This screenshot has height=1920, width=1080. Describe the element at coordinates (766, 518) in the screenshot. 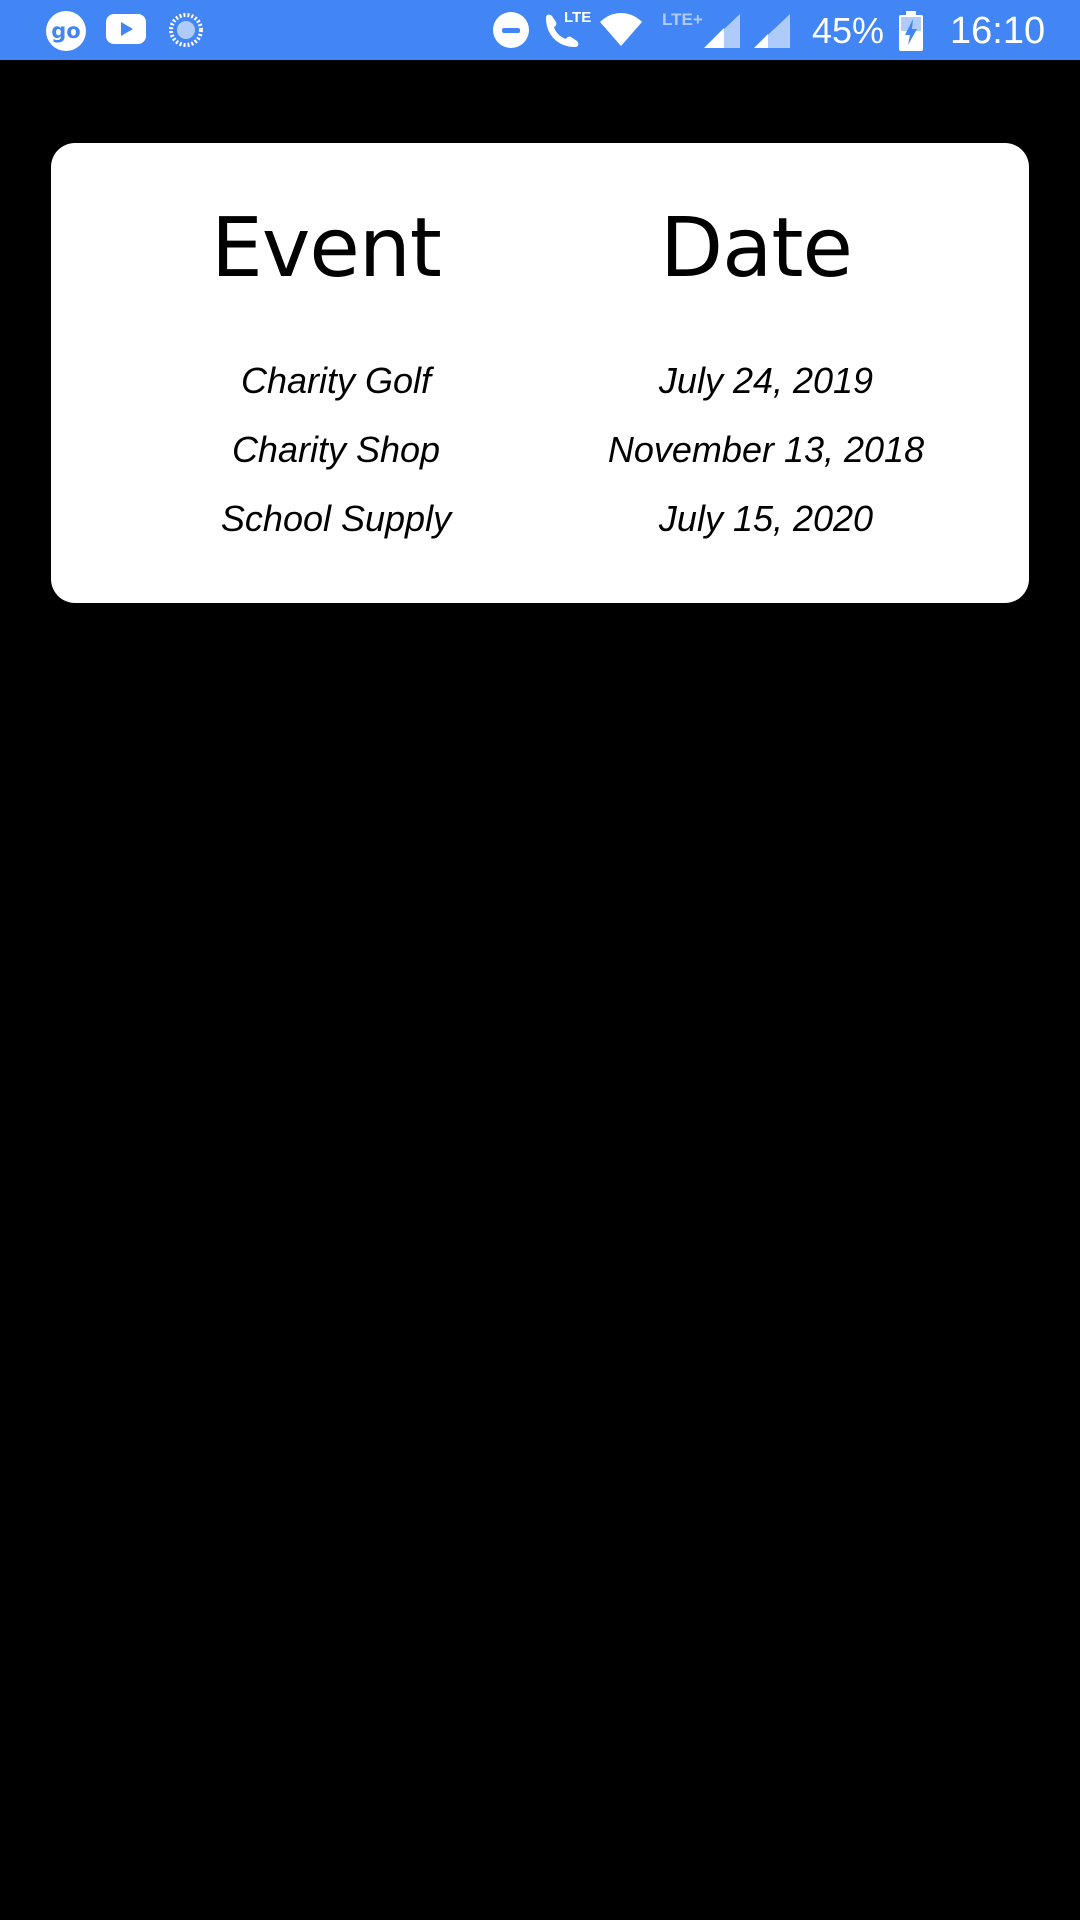

I see `event-date: July 15, 2020` at that location.